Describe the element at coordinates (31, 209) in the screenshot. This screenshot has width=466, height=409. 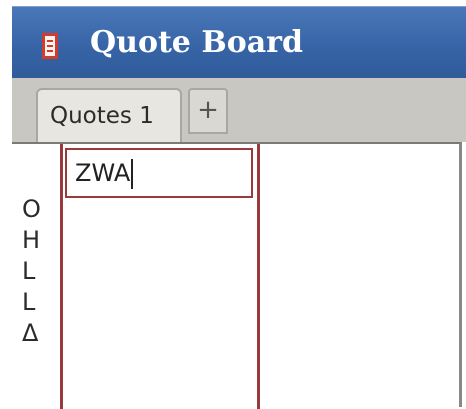
I see `side-letter: O` at that location.